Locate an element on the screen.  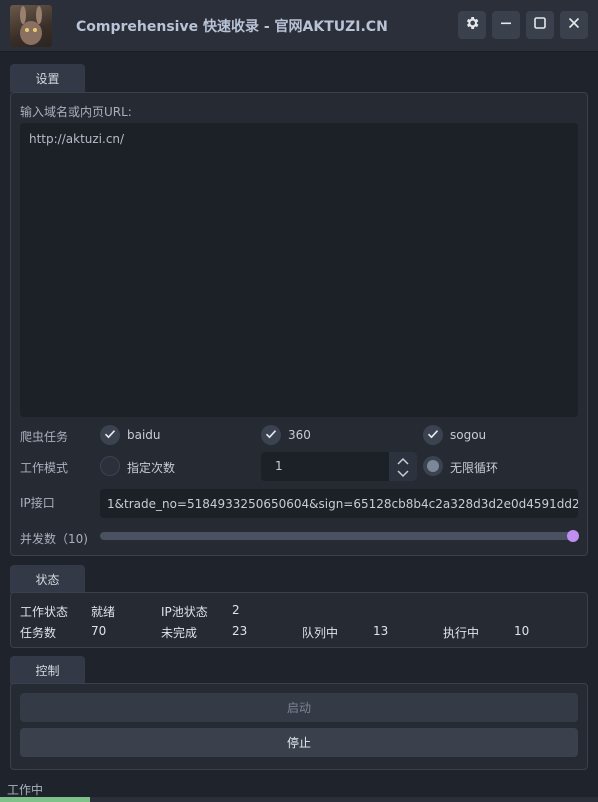
url-label: 输入域名或内页URL: is located at coordinates (76, 112).